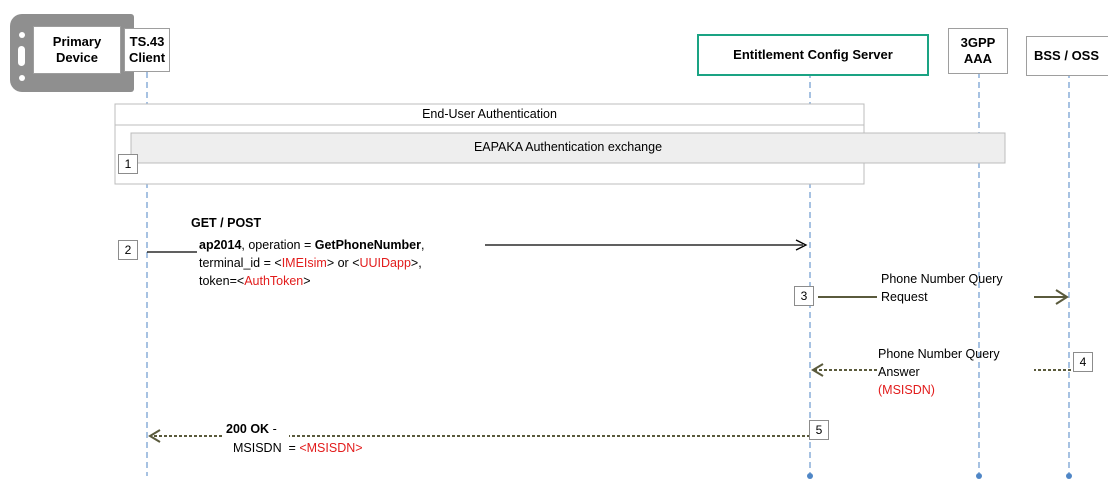 This screenshot has height=481, width=1108. What do you see at coordinates (978, 51) in the screenshot?
I see `participant-3gpp-aaa: 3GPP AAA` at bounding box center [978, 51].